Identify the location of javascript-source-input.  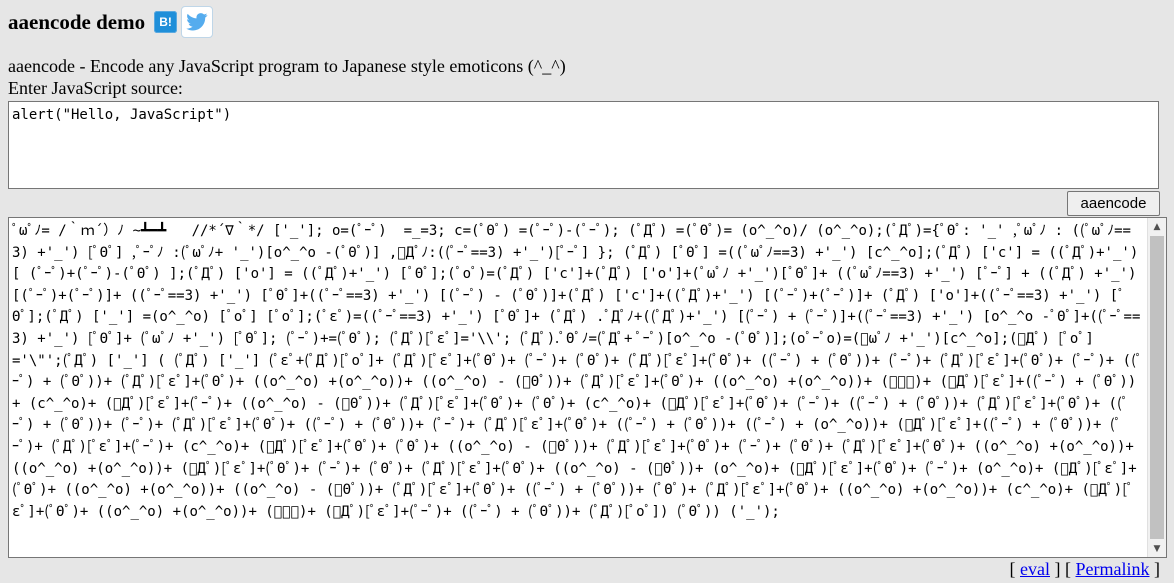
(583, 145).